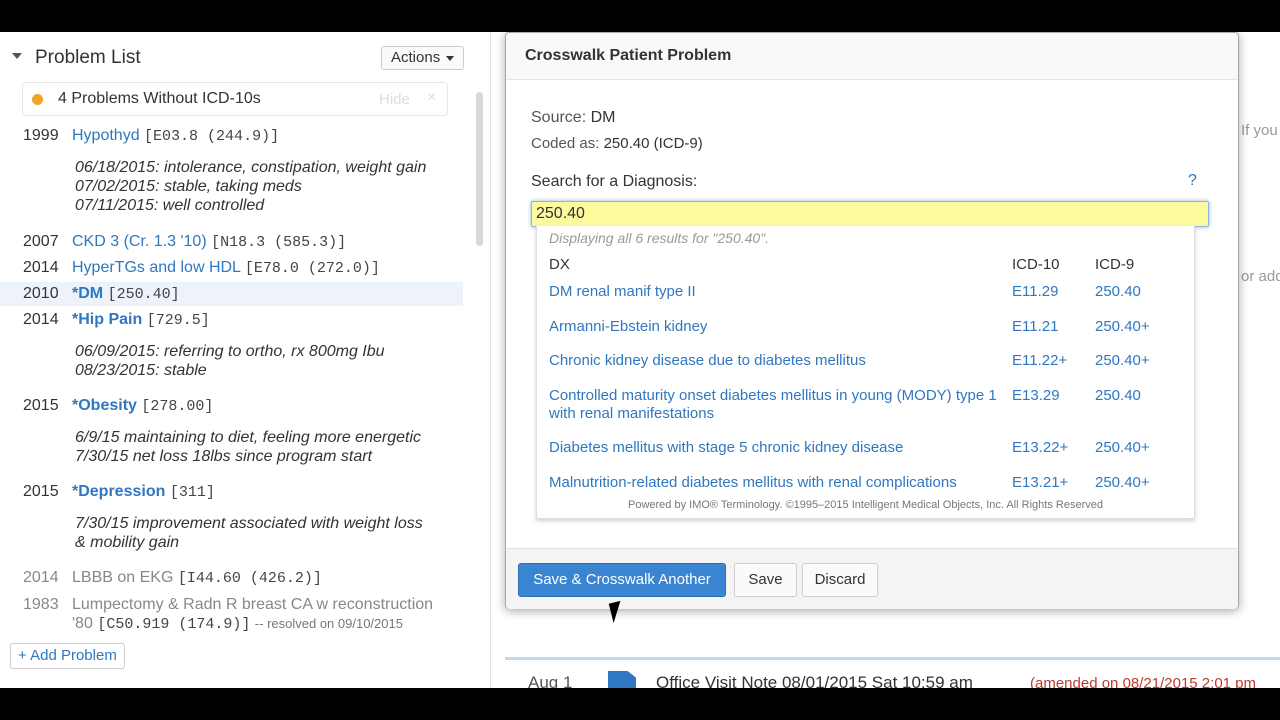 This screenshot has width=1280, height=720. I want to click on problem-note: & mobility gain, so click(127, 542).